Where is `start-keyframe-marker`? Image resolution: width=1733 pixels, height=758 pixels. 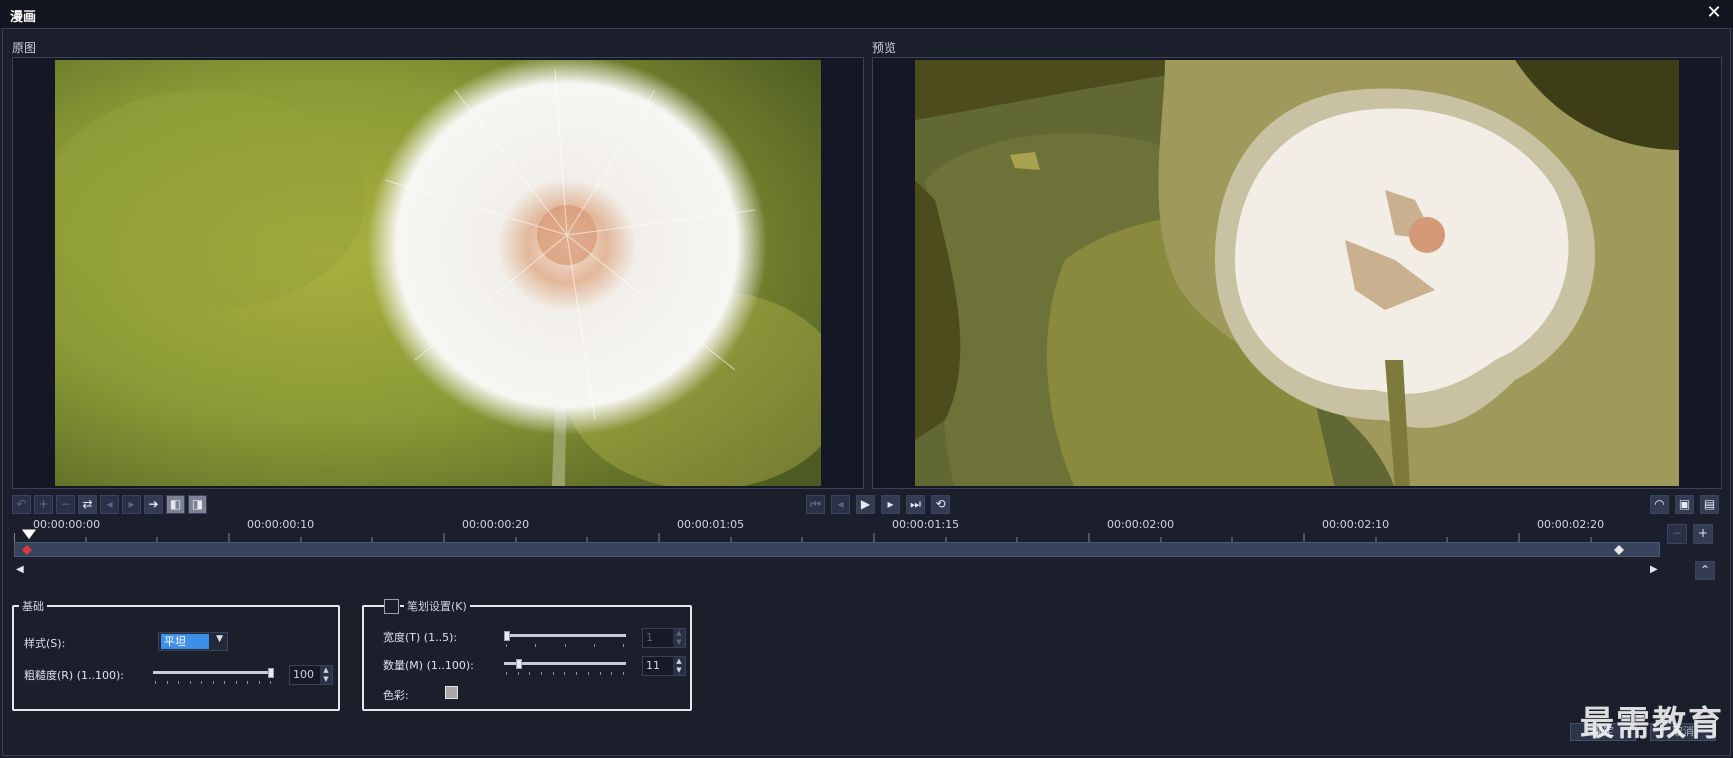 start-keyframe-marker is located at coordinates (27, 550).